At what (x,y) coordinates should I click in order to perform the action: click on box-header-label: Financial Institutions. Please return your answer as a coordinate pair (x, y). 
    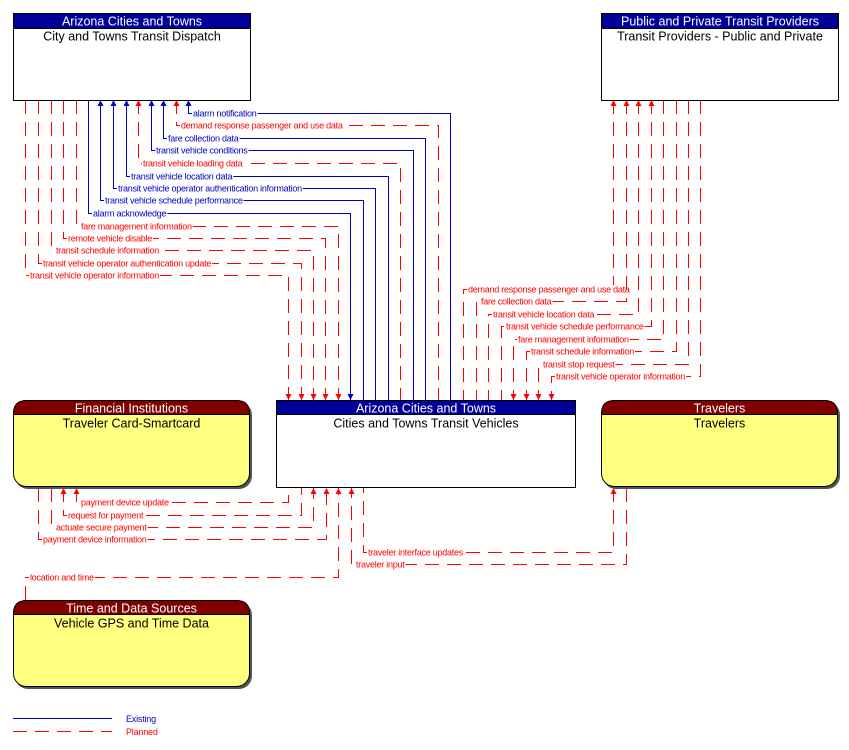
    Looking at the image, I should click on (131, 409).